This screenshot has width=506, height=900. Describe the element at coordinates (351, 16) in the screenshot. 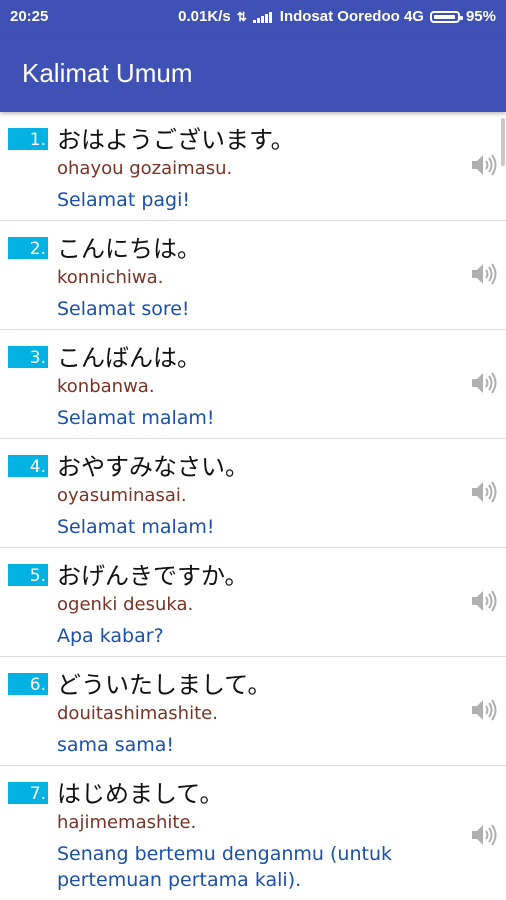

I see `carrier-name: Indosat Ooredoo 4G` at that location.